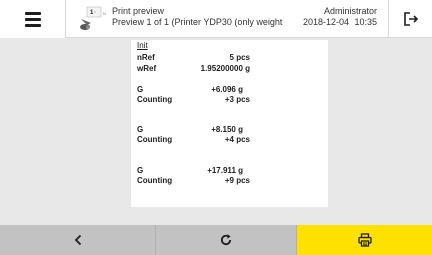 This screenshot has height=255, width=432. I want to click on svg-text: I/, so click(95, 12).